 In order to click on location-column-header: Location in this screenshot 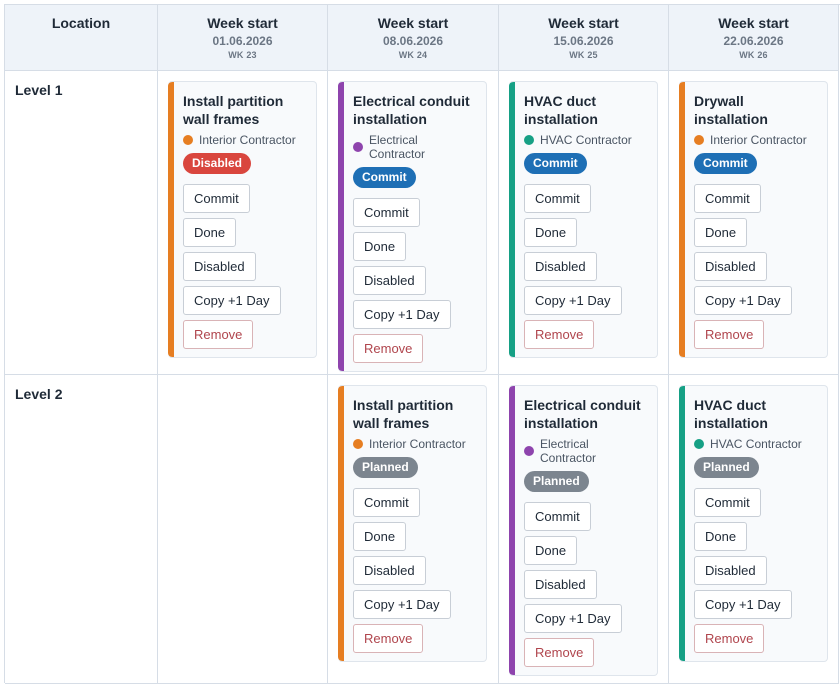, I will do `click(81, 38)`.